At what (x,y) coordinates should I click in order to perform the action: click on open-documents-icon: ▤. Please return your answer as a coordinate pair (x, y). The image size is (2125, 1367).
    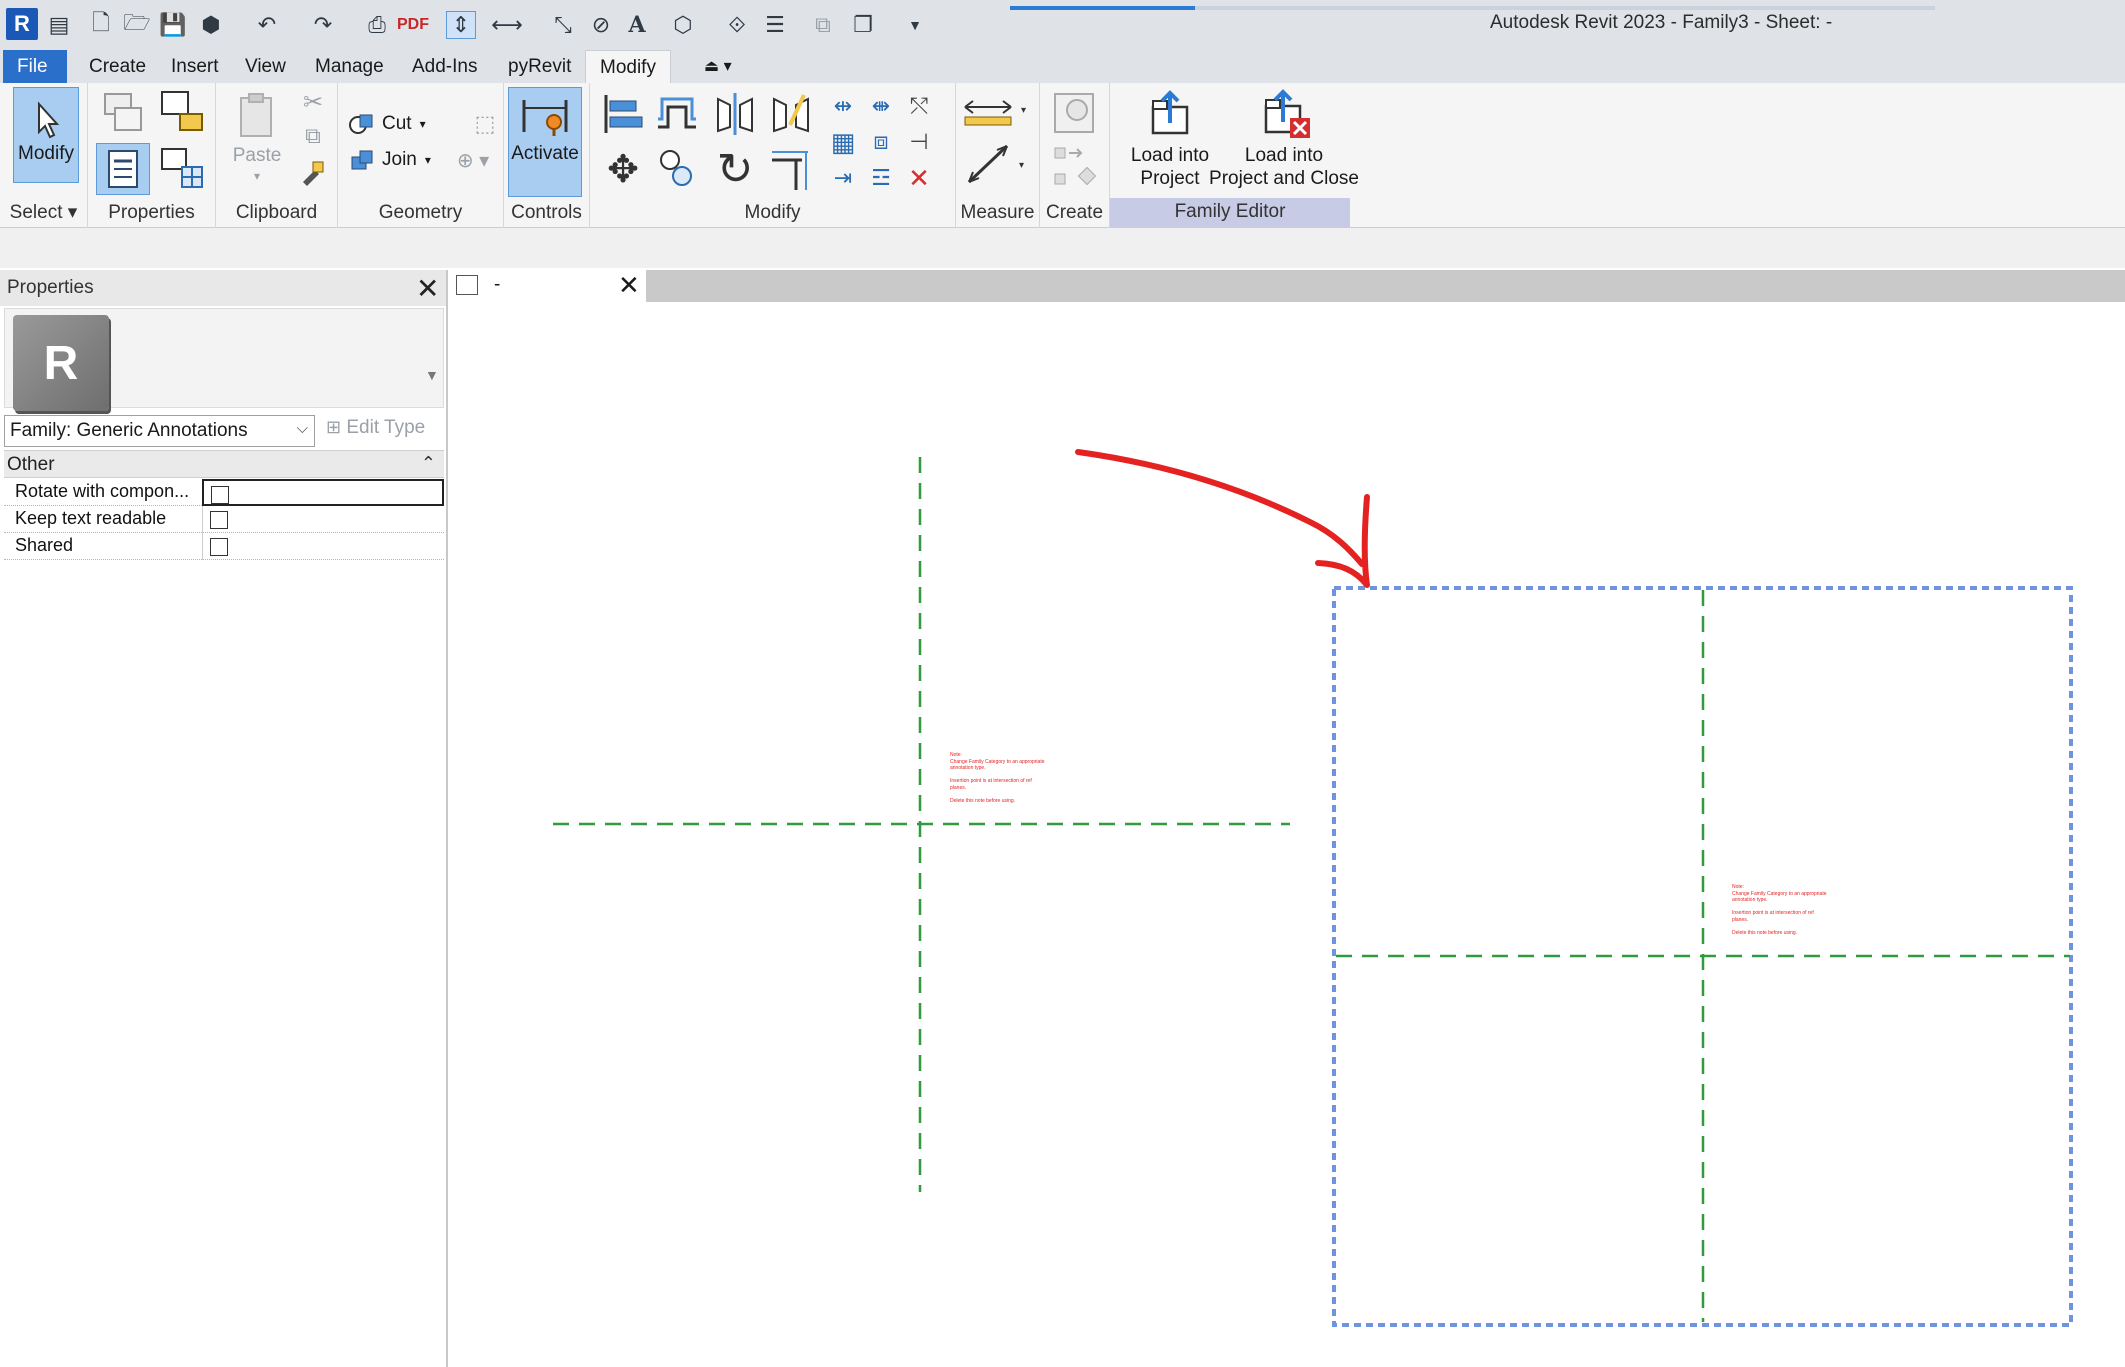
    Looking at the image, I should click on (59, 25).